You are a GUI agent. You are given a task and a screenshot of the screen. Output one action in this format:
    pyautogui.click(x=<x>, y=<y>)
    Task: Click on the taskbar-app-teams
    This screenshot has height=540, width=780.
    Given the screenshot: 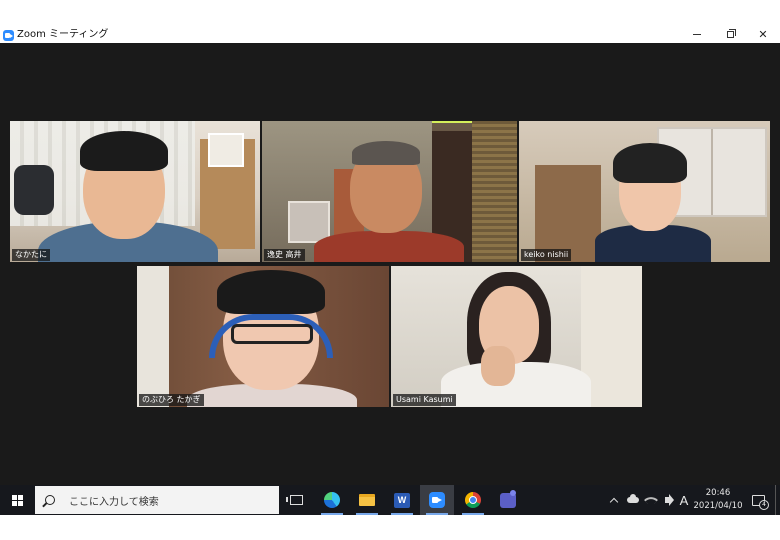 What is the action you would take?
    pyautogui.click(x=508, y=500)
    